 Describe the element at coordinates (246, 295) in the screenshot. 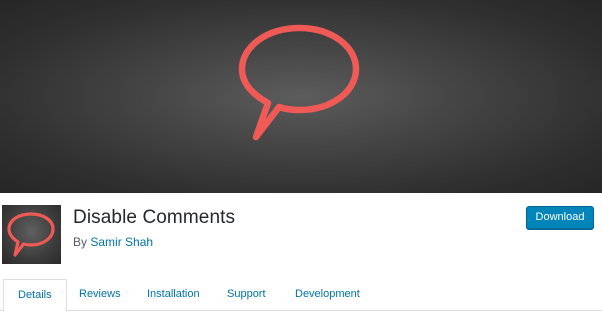

I see `tab-support: Support` at that location.